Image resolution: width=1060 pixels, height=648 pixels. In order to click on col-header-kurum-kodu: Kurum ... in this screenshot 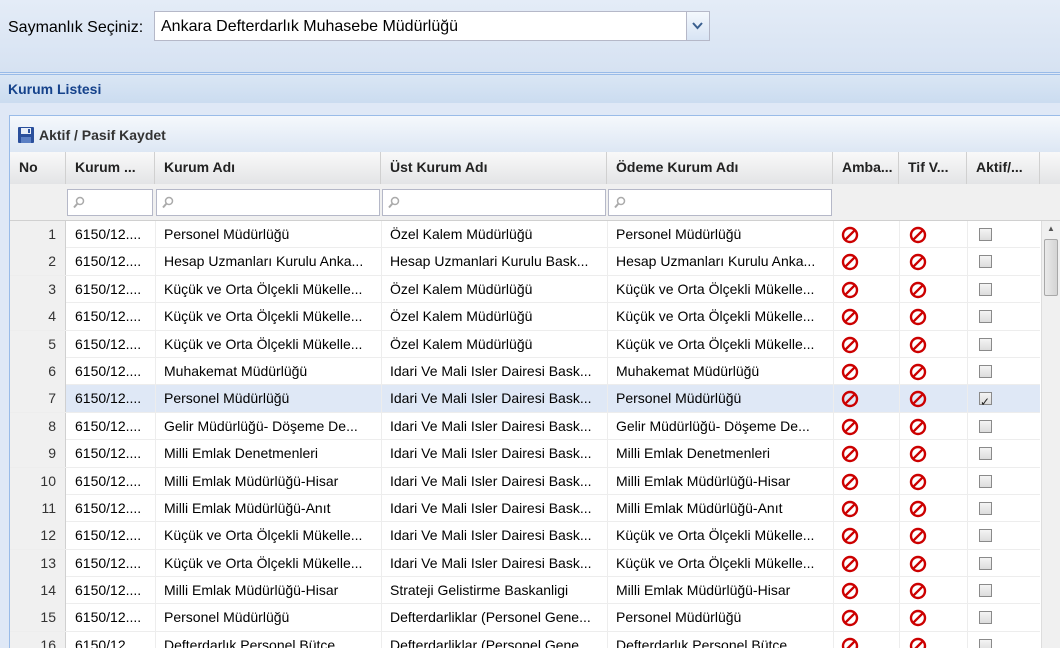, I will do `click(110, 168)`.